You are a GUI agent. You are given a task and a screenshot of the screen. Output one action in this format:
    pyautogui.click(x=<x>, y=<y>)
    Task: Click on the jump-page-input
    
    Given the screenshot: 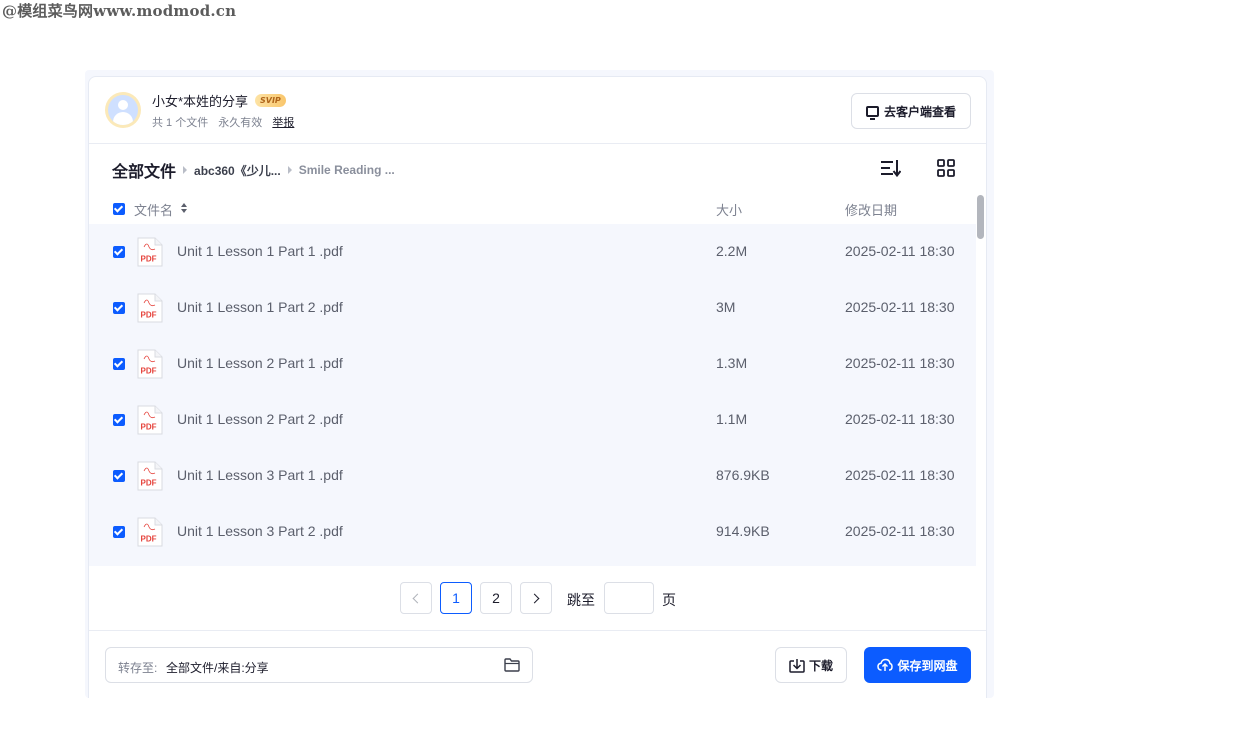 What is the action you would take?
    pyautogui.click(x=629, y=598)
    